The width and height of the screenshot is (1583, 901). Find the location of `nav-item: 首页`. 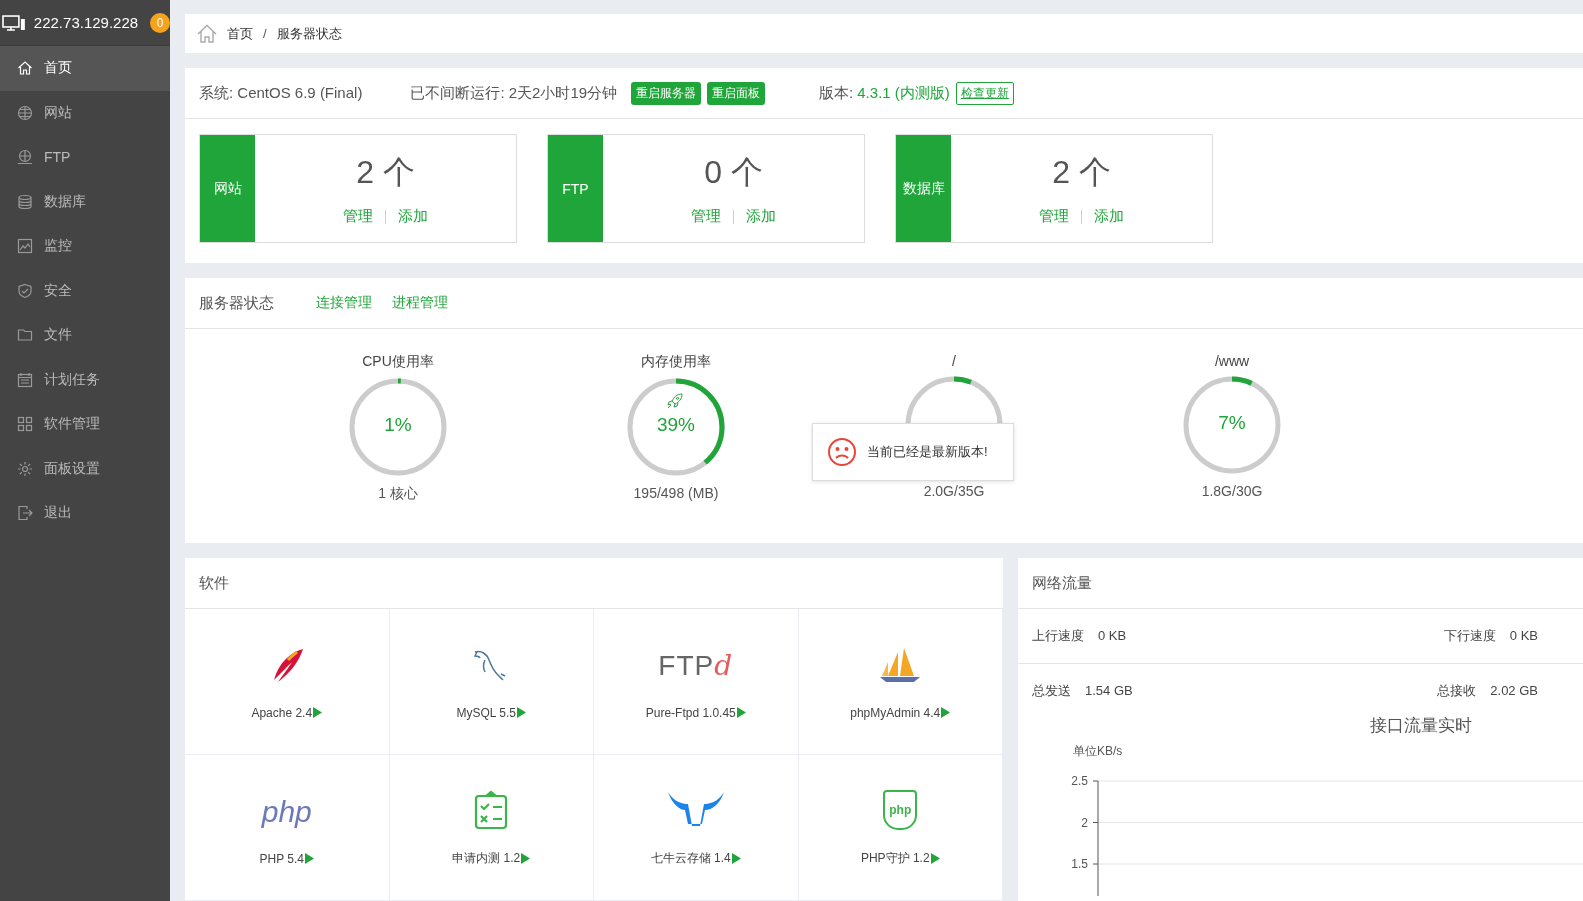

nav-item: 首页 is located at coordinates (85, 68).